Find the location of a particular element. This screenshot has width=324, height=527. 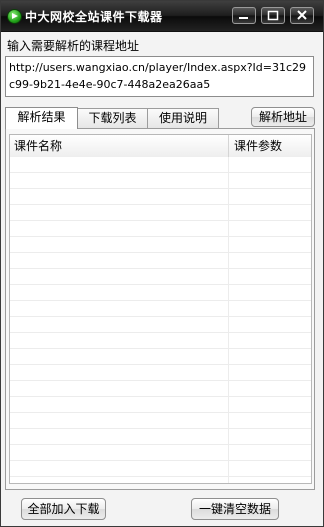

column-grid-line is located at coordinates (228, 320).